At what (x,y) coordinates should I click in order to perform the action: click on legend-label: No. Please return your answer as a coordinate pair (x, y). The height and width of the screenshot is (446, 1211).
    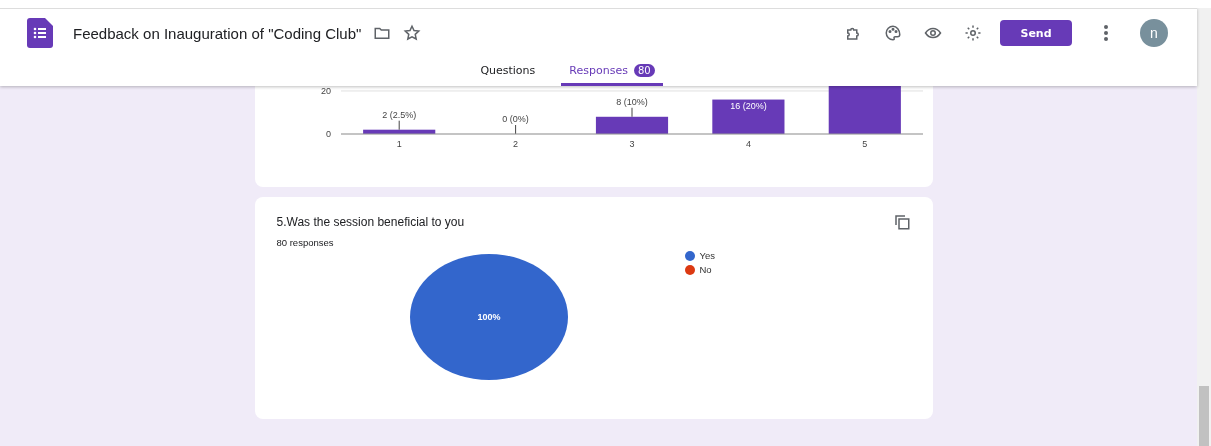
    Looking at the image, I should click on (705, 269).